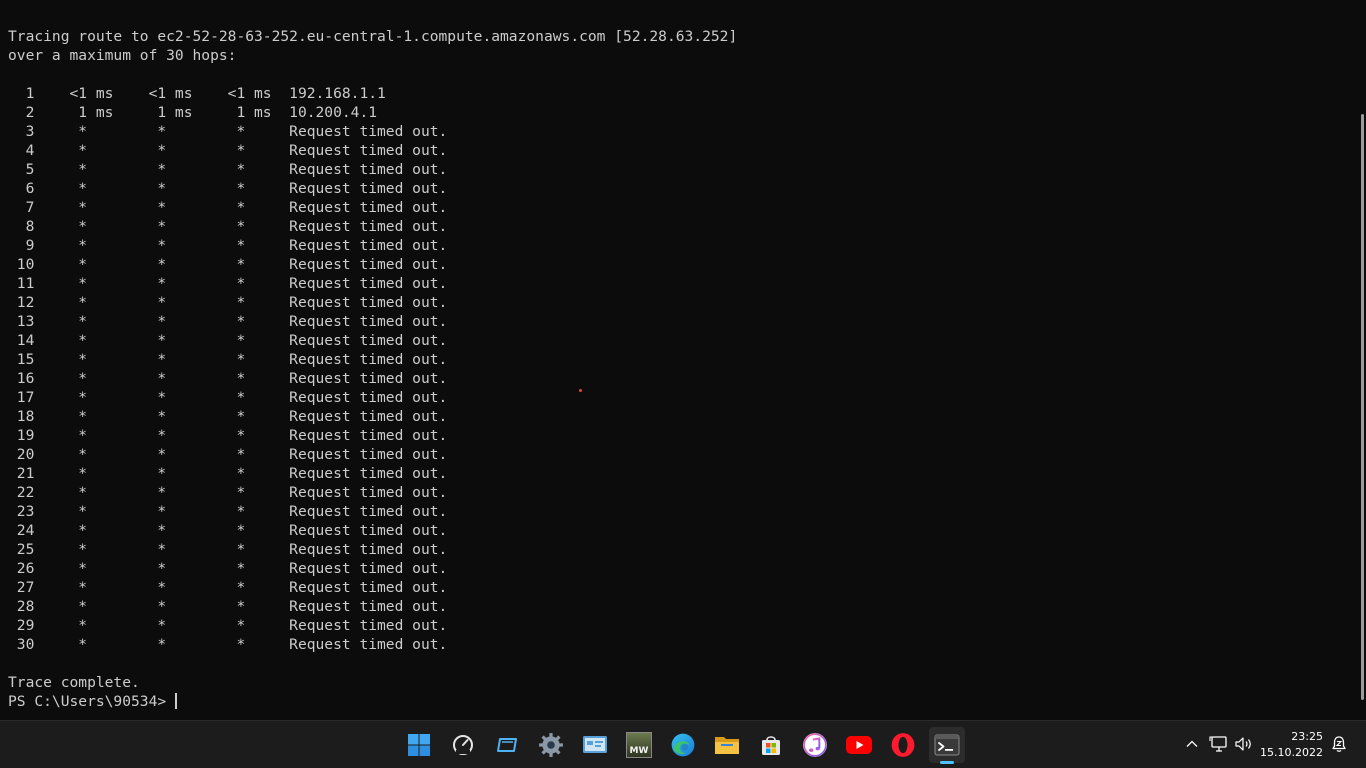  I want to click on settings-app, so click(551, 745).